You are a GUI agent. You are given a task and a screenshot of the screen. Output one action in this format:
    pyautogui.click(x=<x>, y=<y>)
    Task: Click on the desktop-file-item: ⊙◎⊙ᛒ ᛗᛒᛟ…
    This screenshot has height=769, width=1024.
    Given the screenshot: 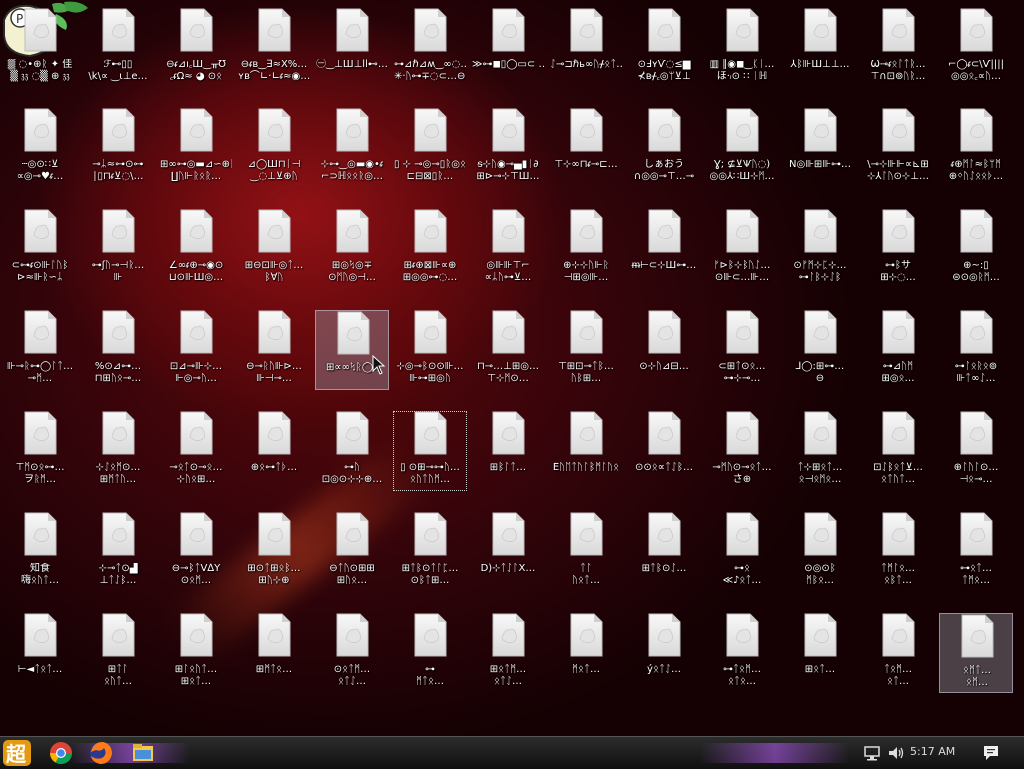 What is the action you would take?
    pyautogui.click(x=820, y=552)
    